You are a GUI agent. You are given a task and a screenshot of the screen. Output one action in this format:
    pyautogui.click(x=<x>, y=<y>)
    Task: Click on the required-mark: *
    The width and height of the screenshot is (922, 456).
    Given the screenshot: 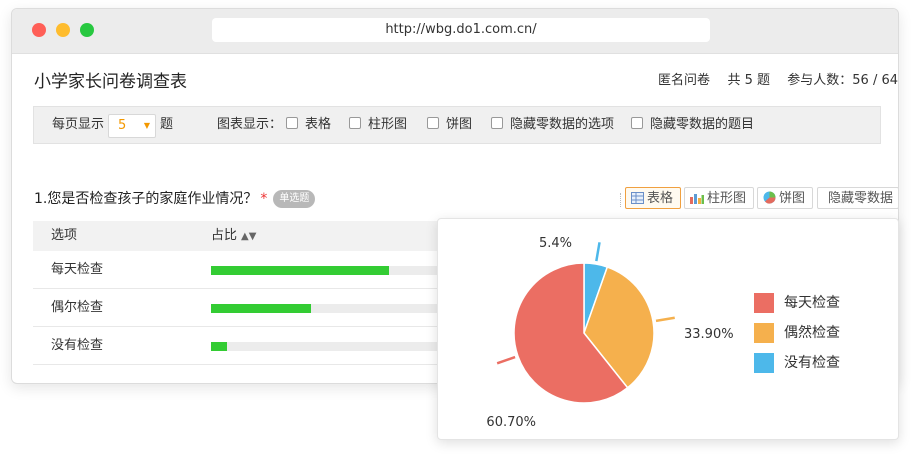 What is the action you would take?
    pyautogui.click(x=264, y=199)
    